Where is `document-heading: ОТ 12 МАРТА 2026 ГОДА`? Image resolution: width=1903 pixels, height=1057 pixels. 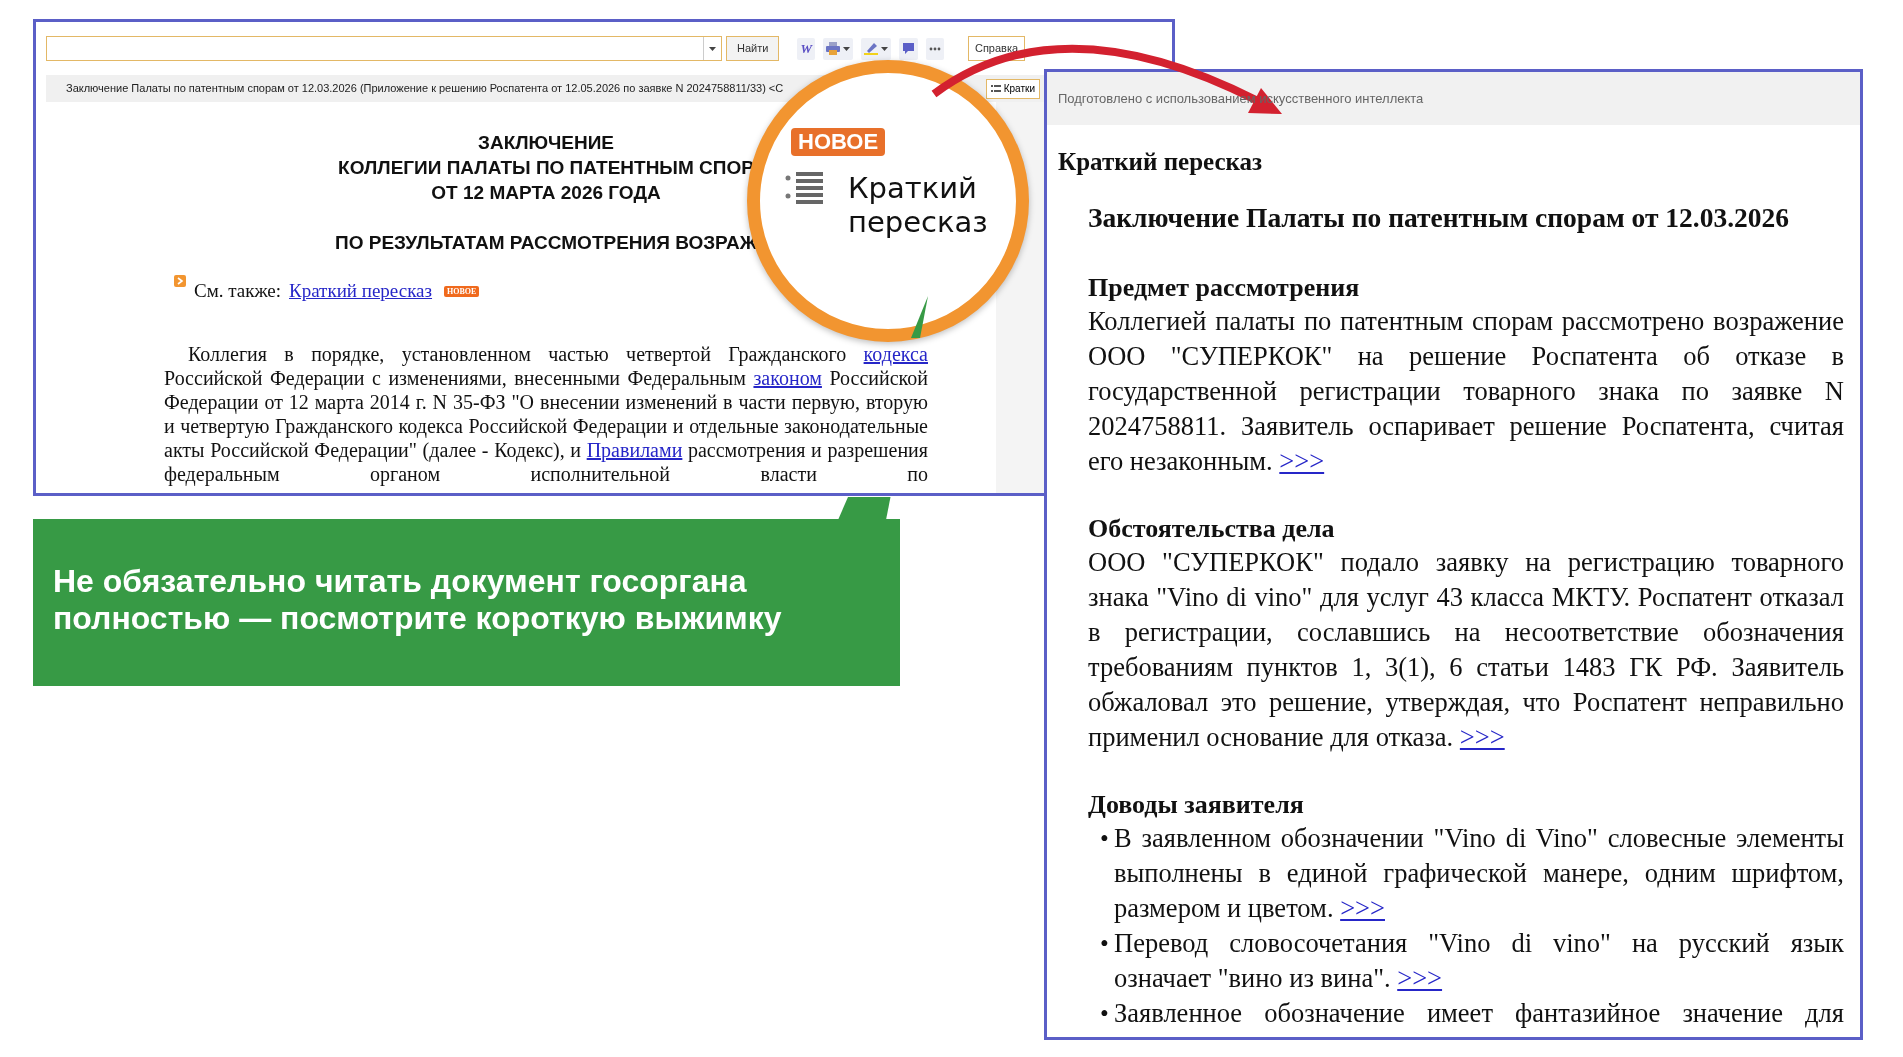
document-heading: ОТ 12 МАРТА 2026 ГОДА is located at coordinates (546, 193).